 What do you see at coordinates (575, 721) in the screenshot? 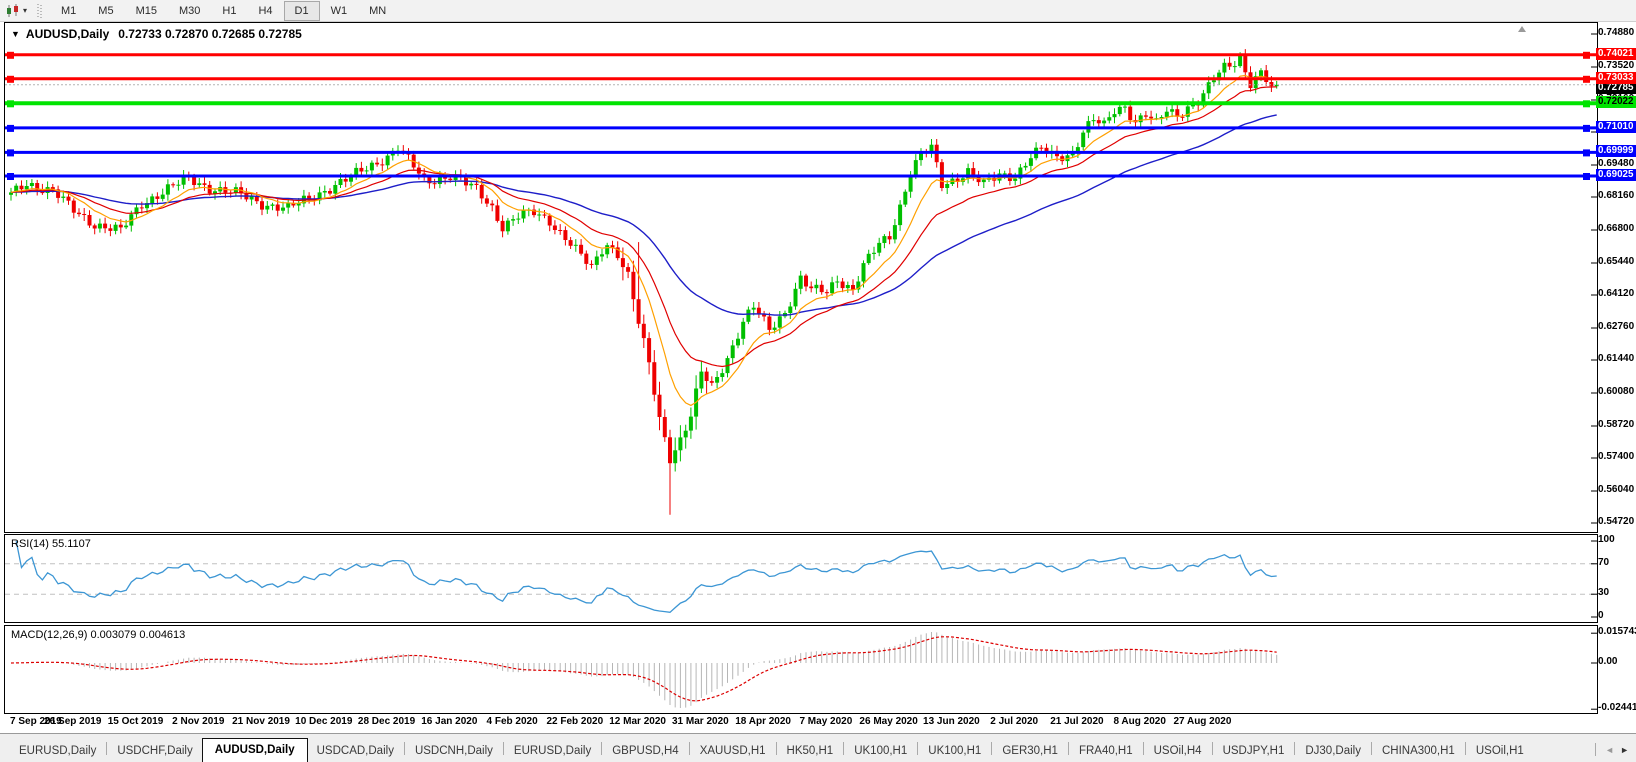
I see `date-label: 22 Feb 2020` at bounding box center [575, 721].